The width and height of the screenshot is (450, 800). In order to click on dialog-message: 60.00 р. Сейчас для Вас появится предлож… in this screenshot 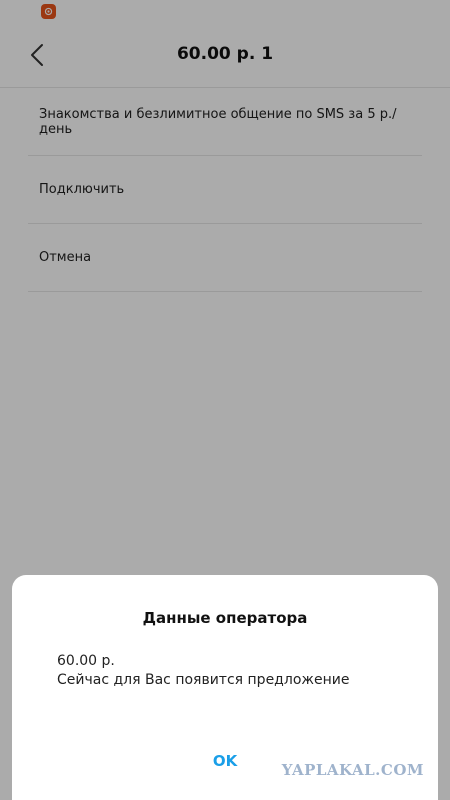, I will do `click(232, 671)`.